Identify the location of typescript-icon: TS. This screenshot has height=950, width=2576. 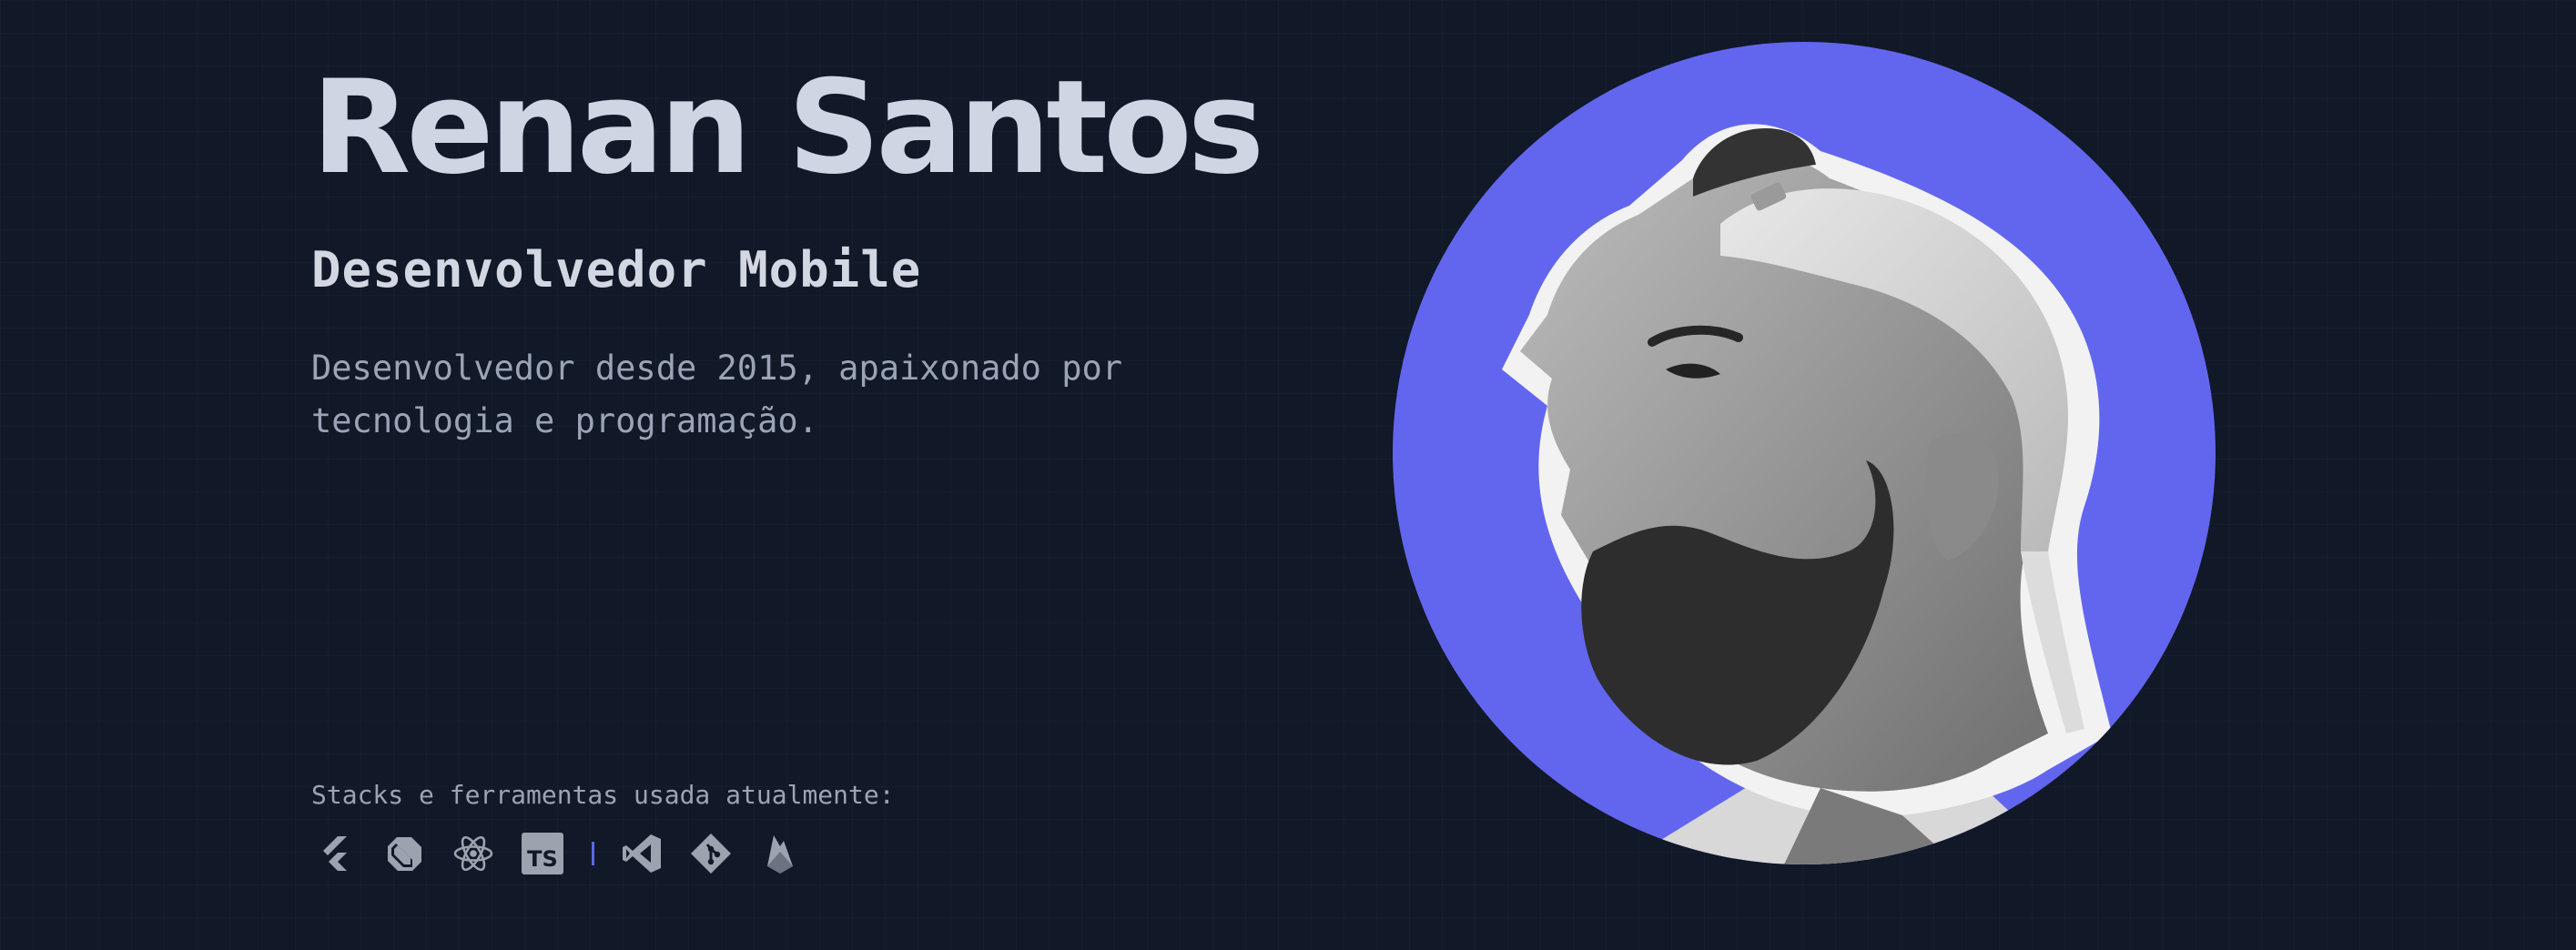
(542, 854).